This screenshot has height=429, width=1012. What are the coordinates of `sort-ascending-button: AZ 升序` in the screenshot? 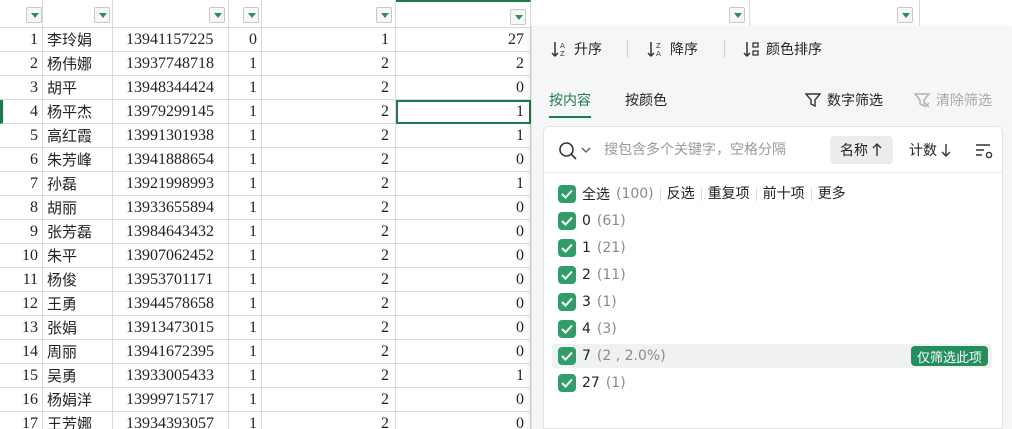 It's located at (576, 49).